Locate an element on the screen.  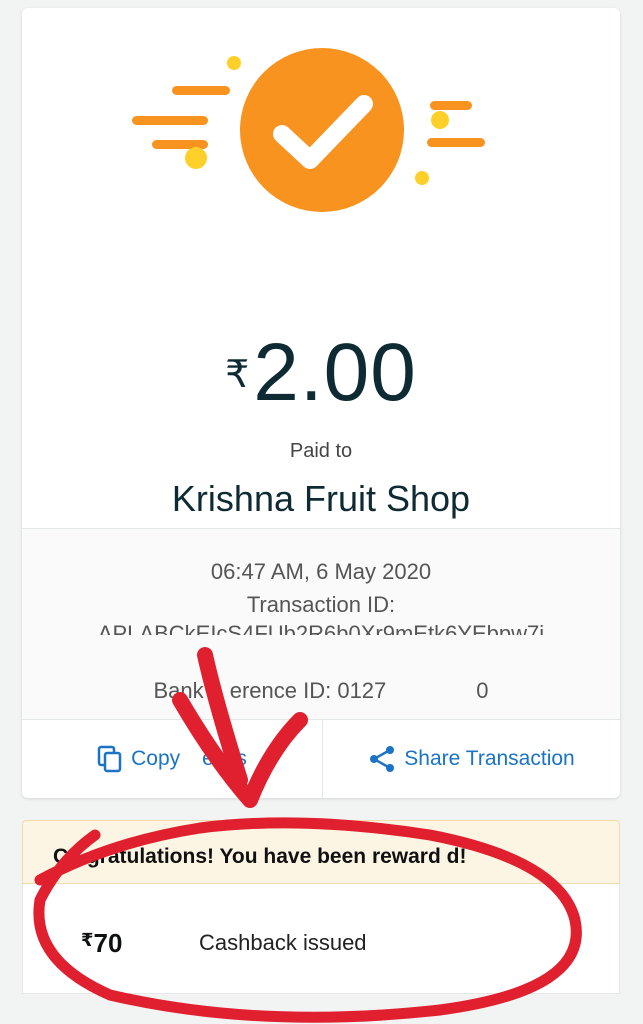
cashback-reward: ₹70 Cashback issued is located at coordinates (321, 939).